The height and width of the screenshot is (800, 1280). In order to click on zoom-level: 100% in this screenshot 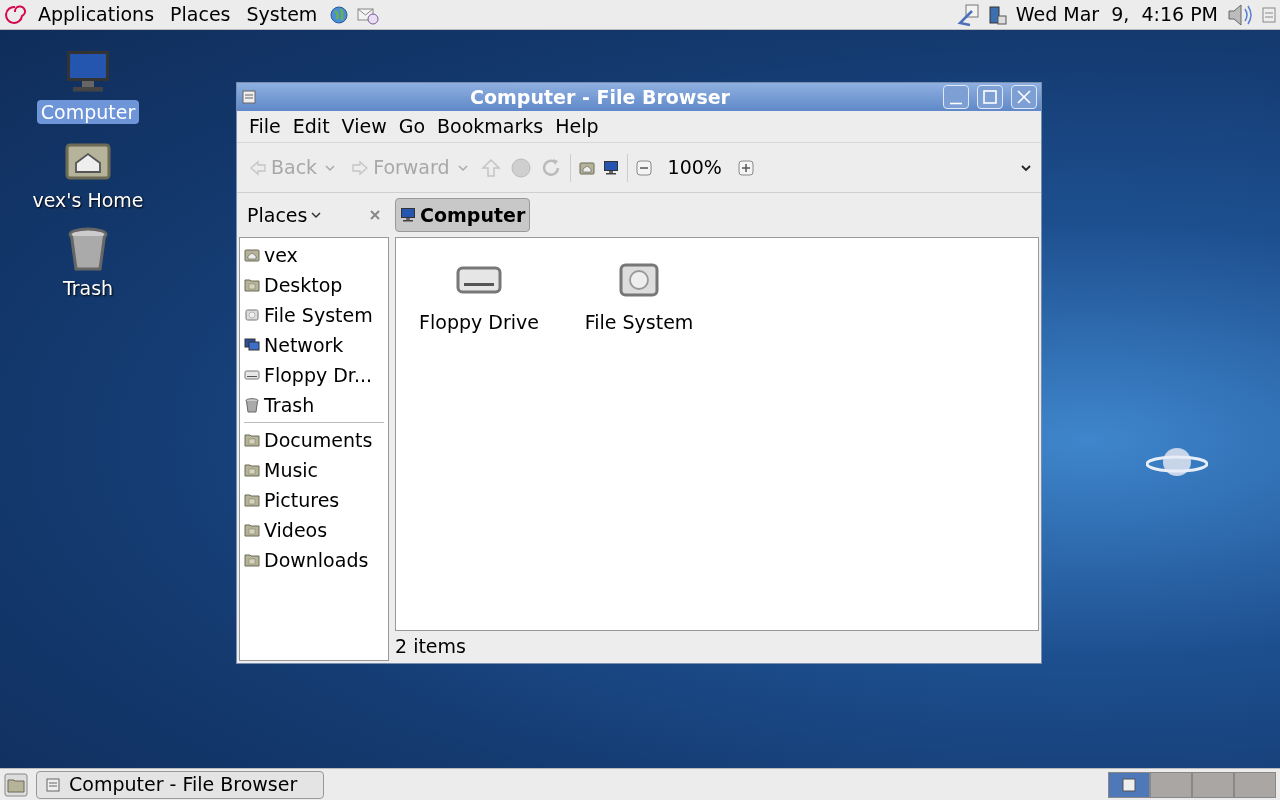, I will do `click(694, 168)`.